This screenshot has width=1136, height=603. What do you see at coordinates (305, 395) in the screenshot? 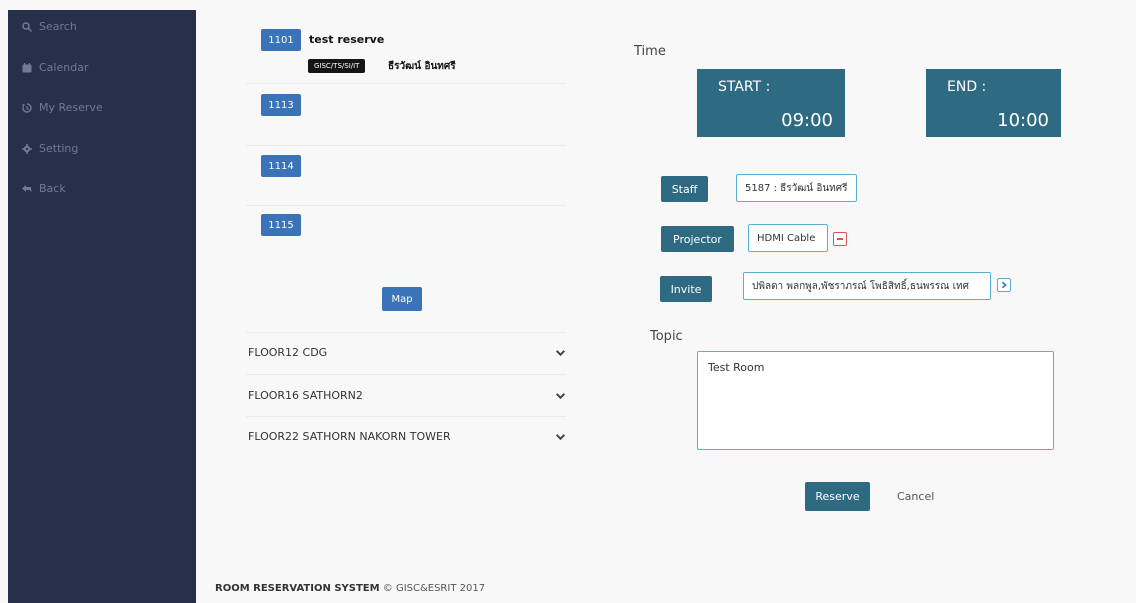
I see `floor-label: FLOOR16 SATHORN2` at bounding box center [305, 395].